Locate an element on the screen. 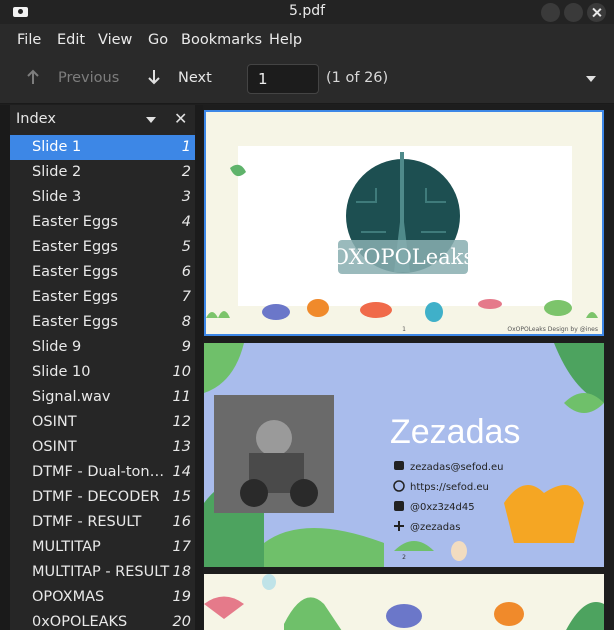 This screenshot has width=614, height=630. globe-icon is located at coordinates (399, 486).